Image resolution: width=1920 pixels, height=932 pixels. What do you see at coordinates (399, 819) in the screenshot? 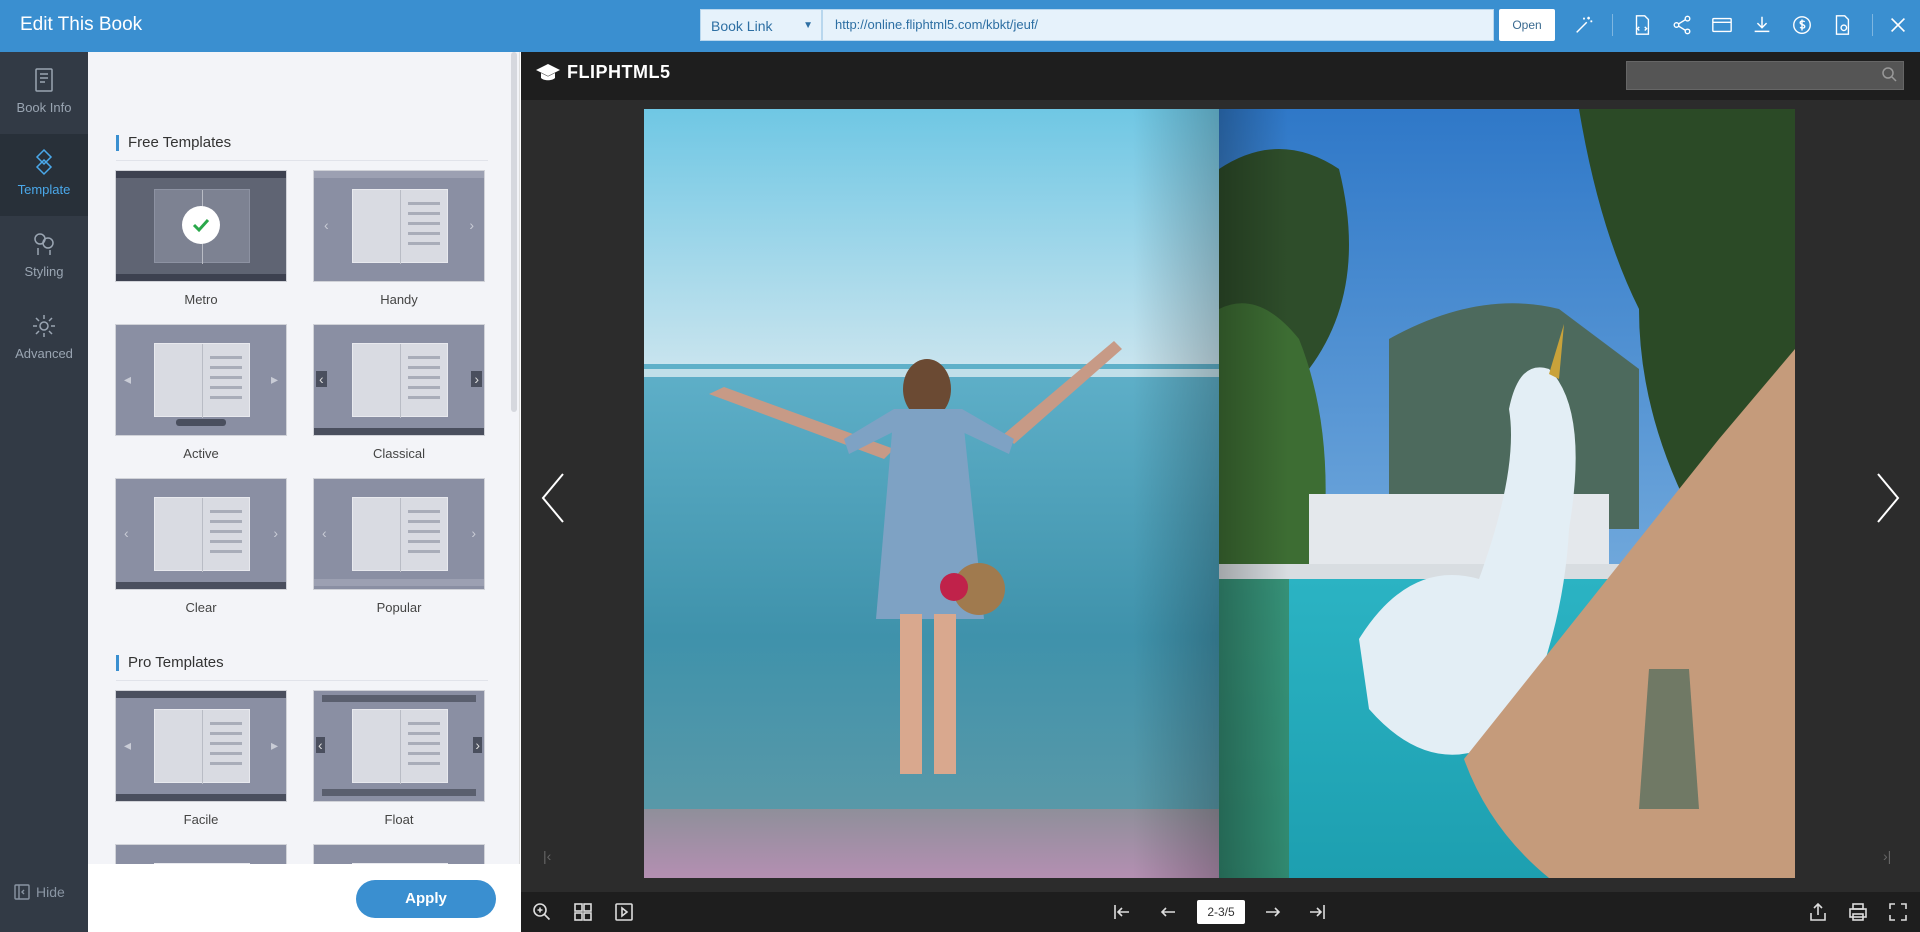
I see `template-label: Float` at bounding box center [399, 819].